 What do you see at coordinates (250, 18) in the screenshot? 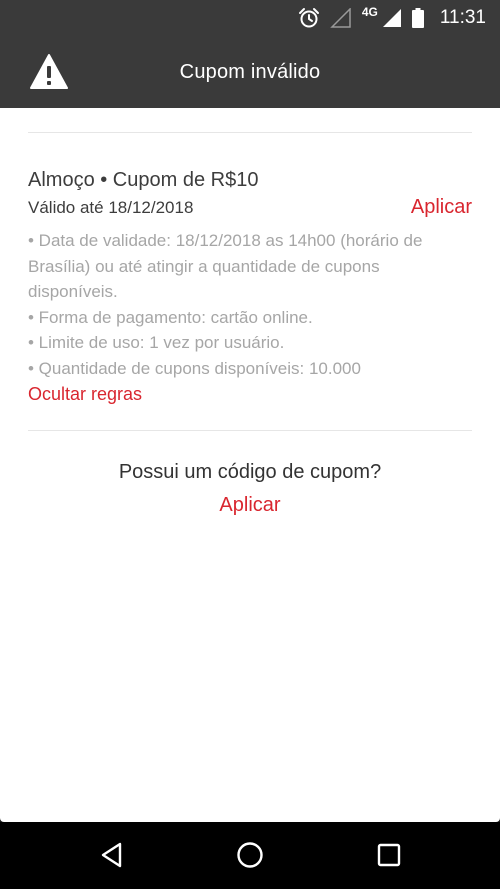
I see `status-bar: 4G 11:31` at bounding box center [250, 18].